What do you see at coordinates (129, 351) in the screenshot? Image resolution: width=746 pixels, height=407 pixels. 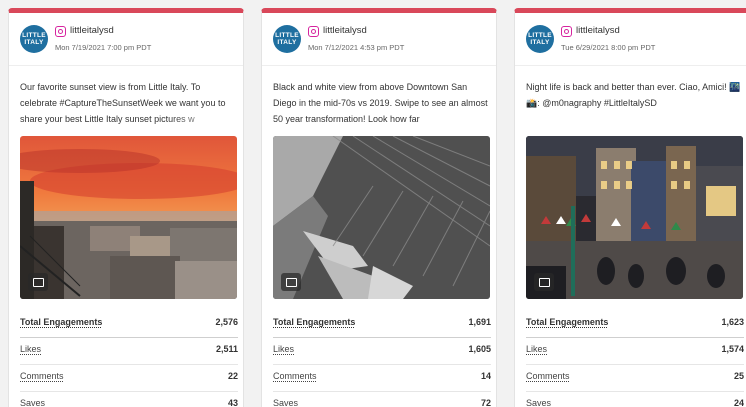 I see `stat-likes: Likes 2,511` at bounding box center [129, 351].